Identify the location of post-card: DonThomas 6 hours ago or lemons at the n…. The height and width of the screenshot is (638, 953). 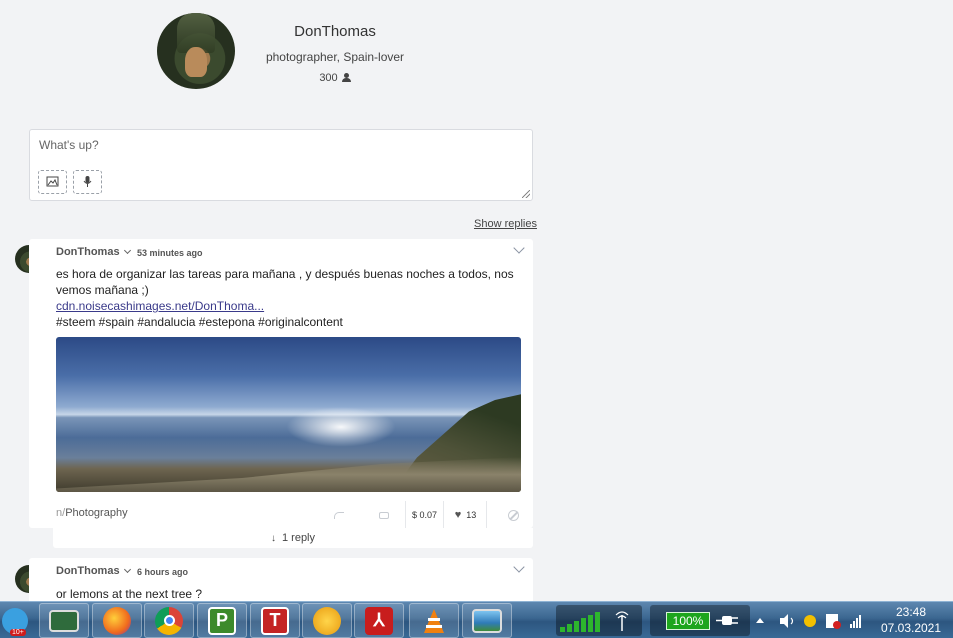
(281, 579).